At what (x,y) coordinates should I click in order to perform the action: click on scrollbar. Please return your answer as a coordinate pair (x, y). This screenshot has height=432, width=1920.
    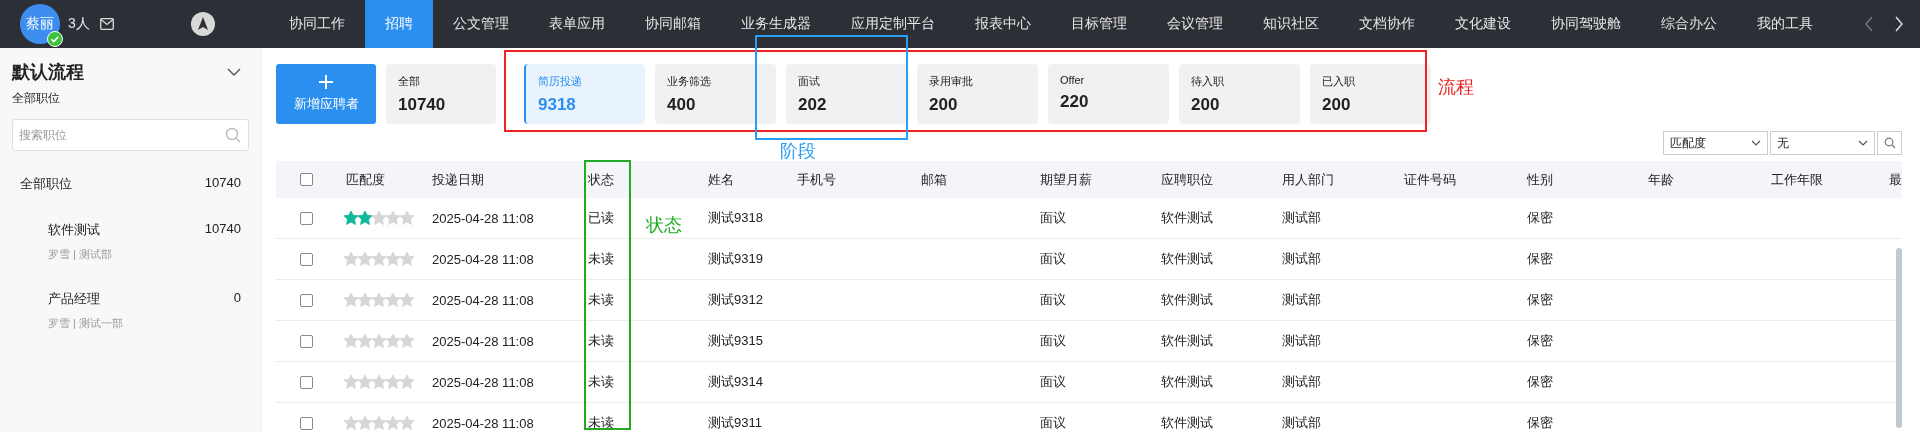
    Looking at the image, I should click on (1899, 338).